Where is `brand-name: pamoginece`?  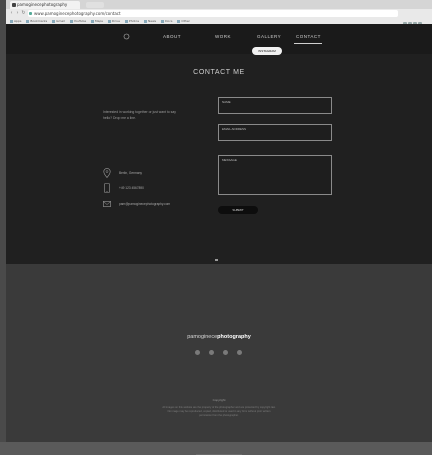
brand-name: pamoginece is located at coordinates (202, 337).